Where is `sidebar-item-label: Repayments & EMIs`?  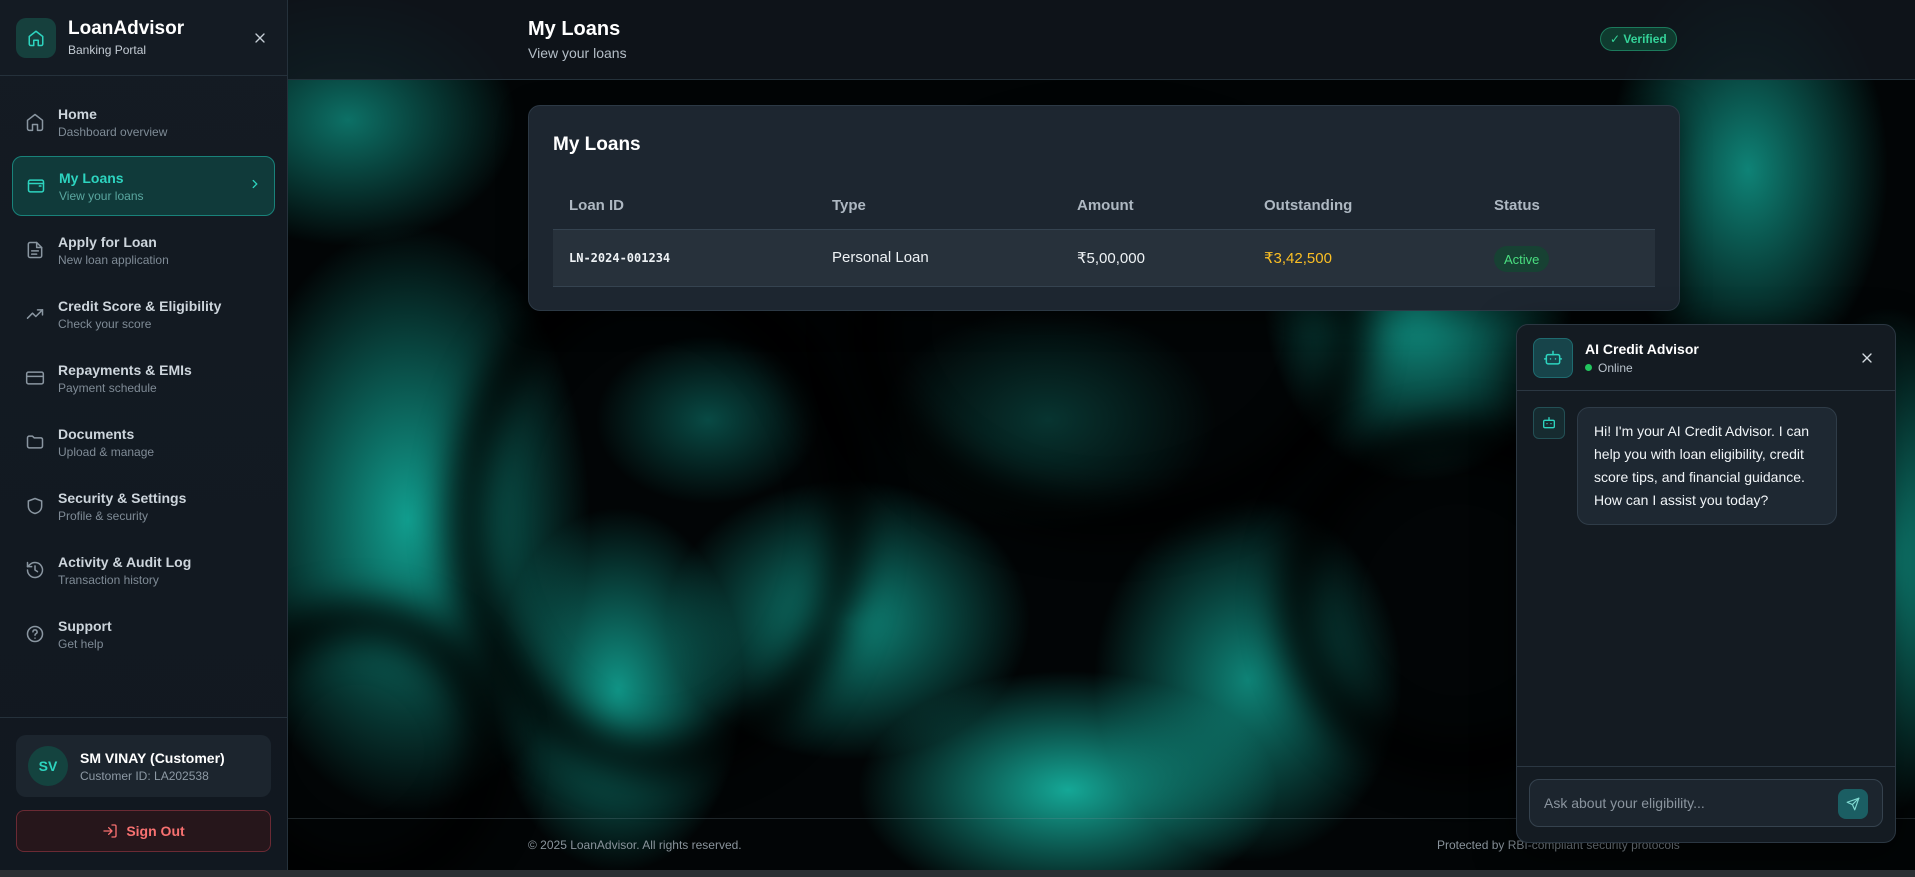 sidebar-item-label: Repayments & EMIs is located at coordinates (125, 369).